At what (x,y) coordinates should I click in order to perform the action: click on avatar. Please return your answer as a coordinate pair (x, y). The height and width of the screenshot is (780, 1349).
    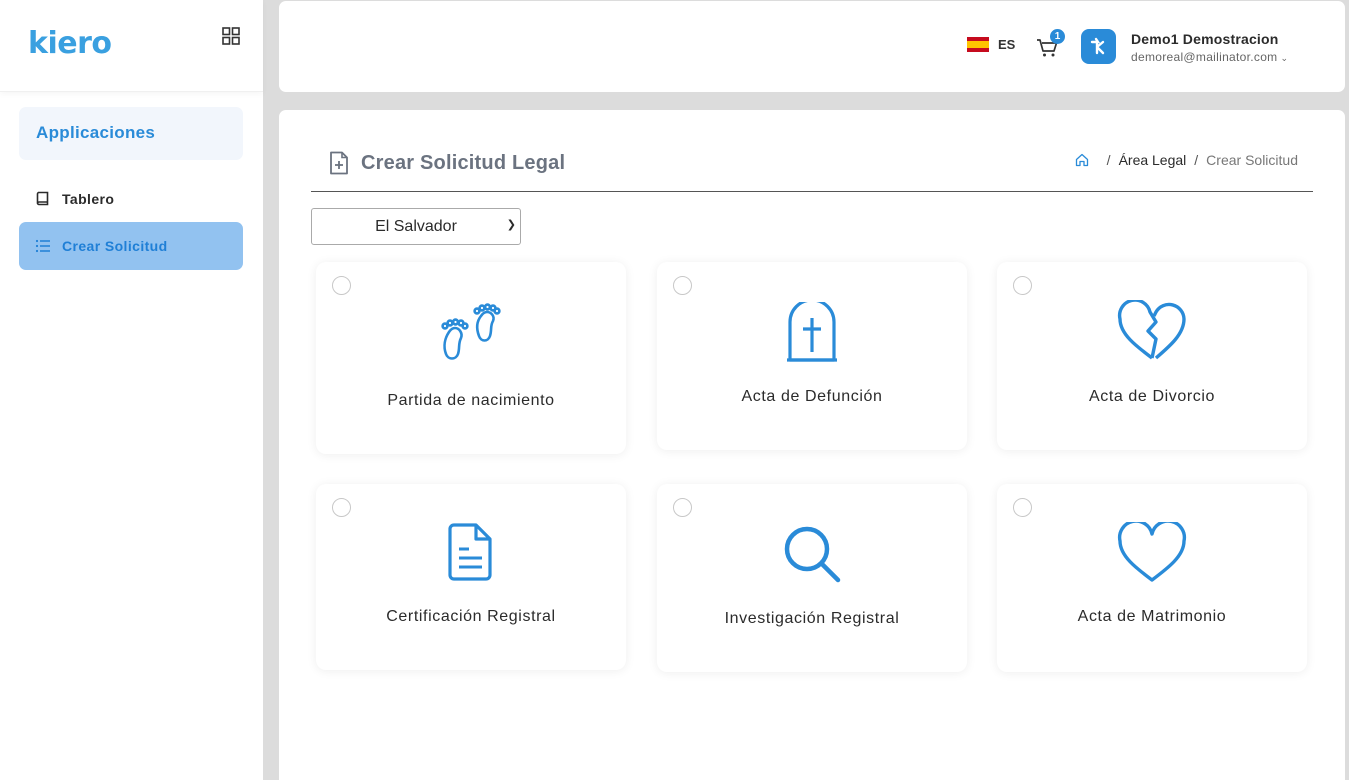
    Looking at the image, I should click on (1098, 46).